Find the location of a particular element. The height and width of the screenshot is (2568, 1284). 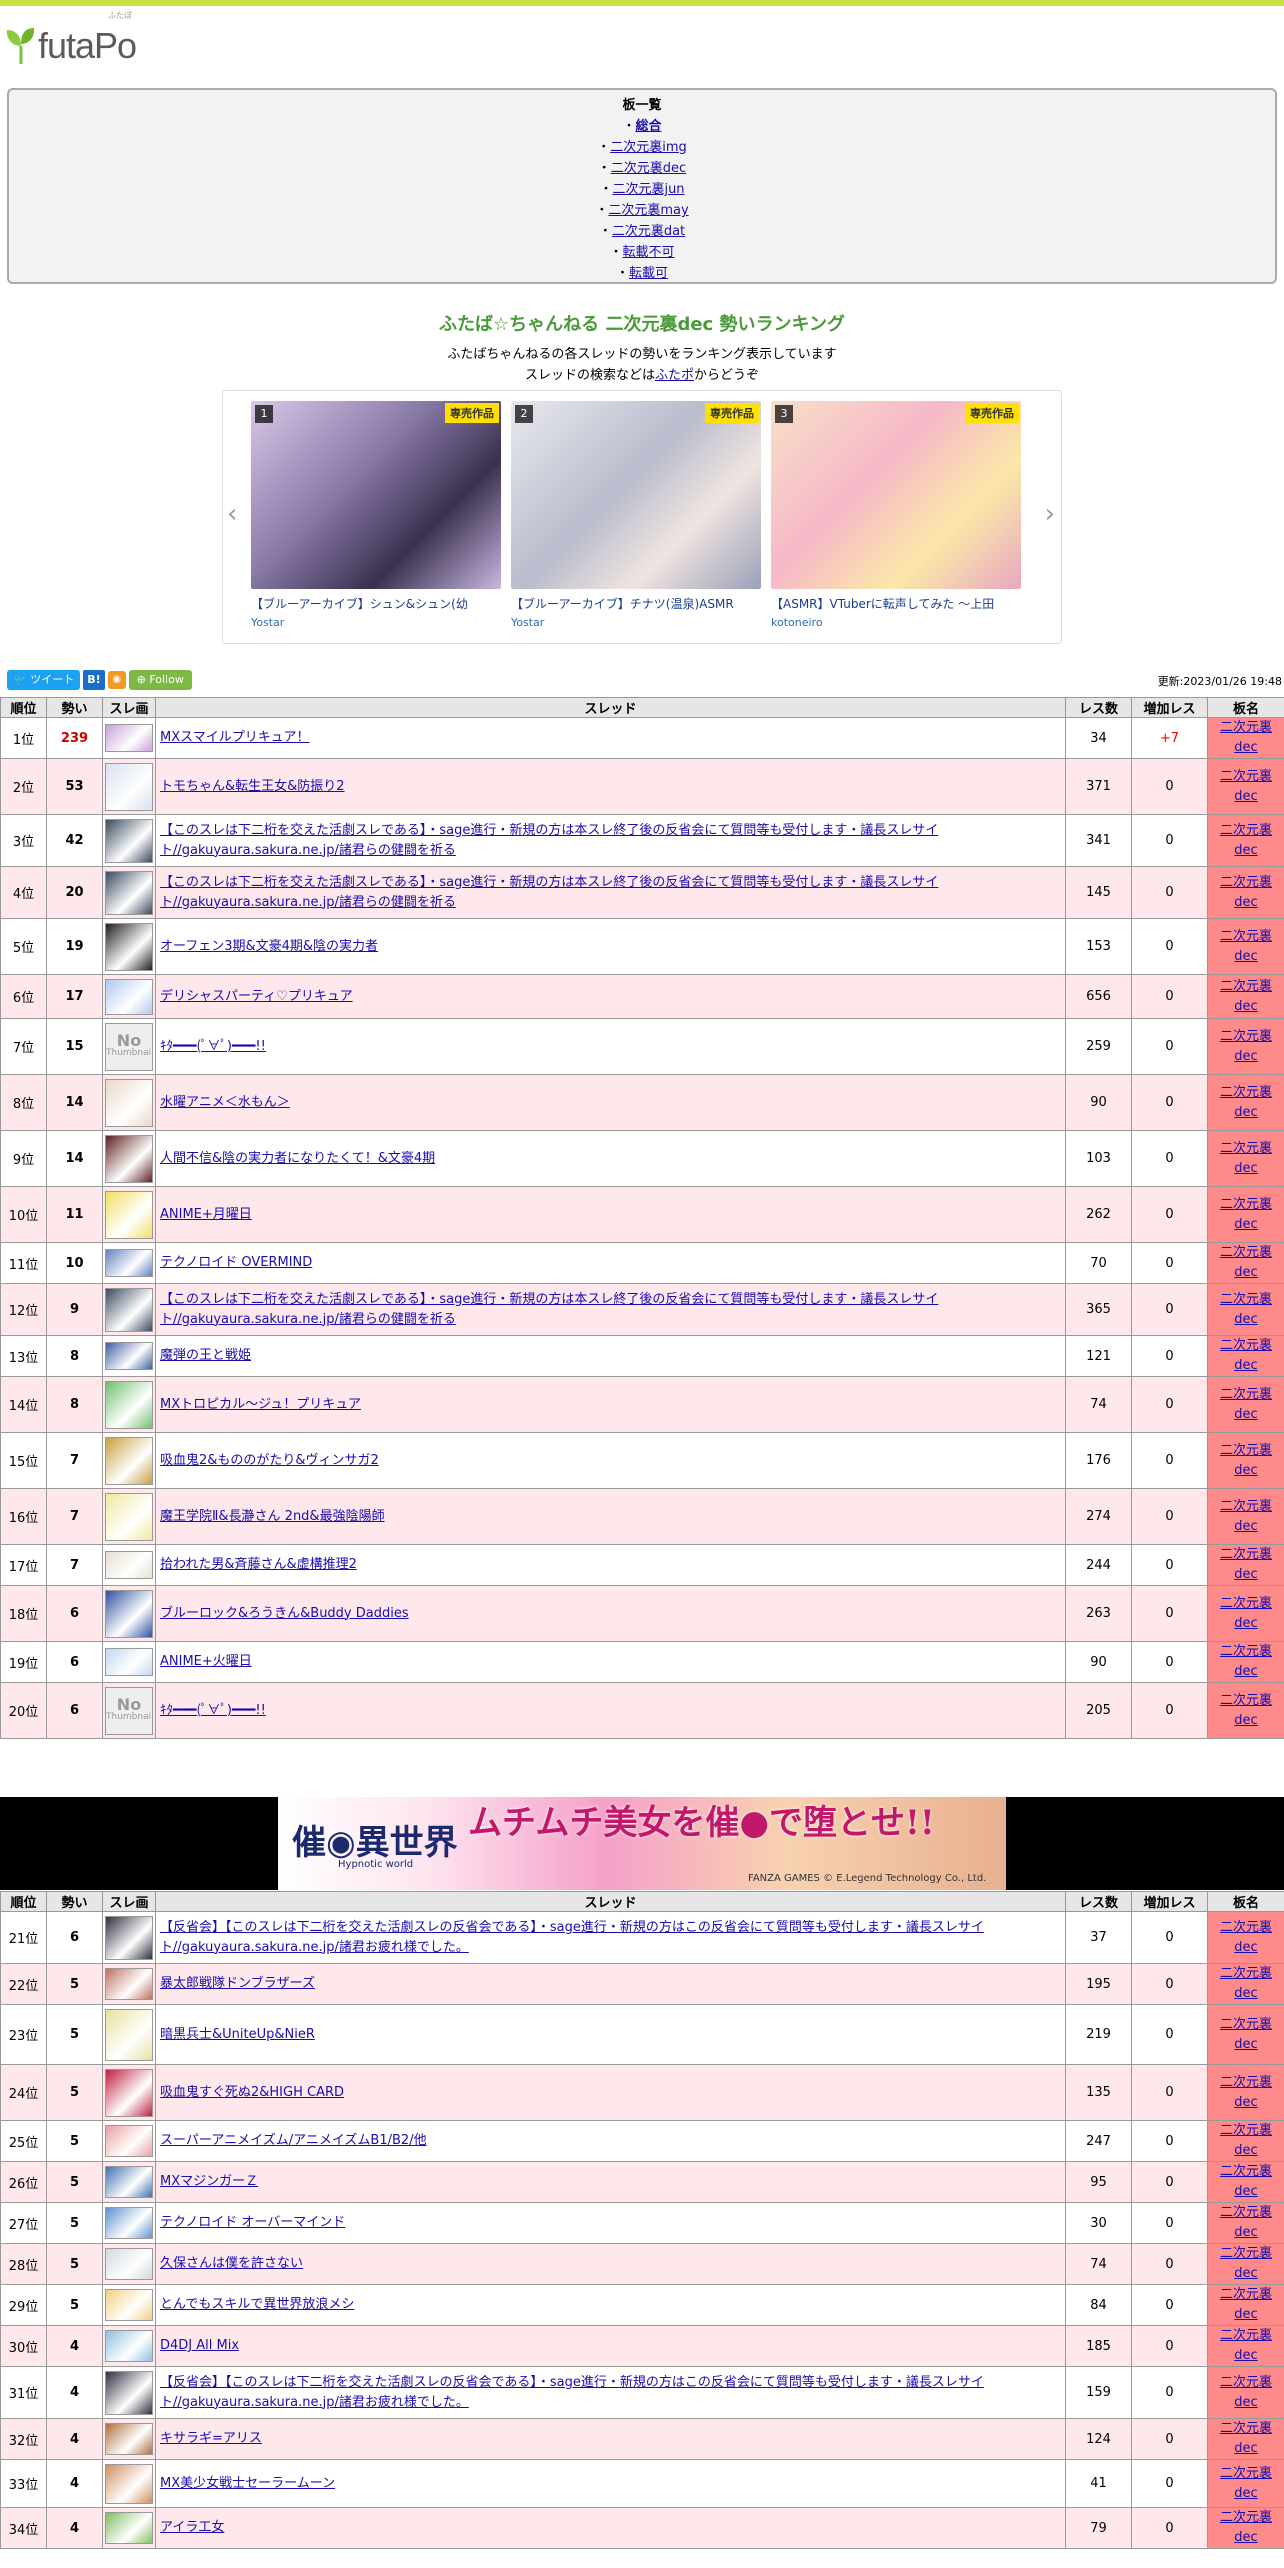

carousel-item: 2 専売作品 【ブルーアーカイブ】チナツ(温泉)ASMR Yostar is located at coordinates (636, 515).